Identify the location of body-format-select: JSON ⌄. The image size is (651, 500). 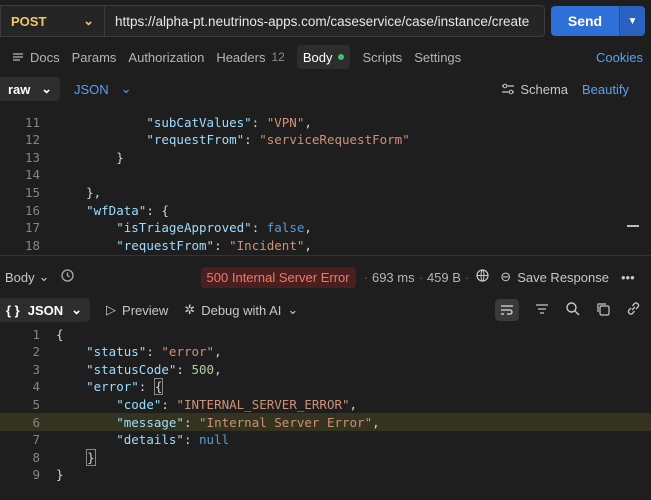
(103, 89).